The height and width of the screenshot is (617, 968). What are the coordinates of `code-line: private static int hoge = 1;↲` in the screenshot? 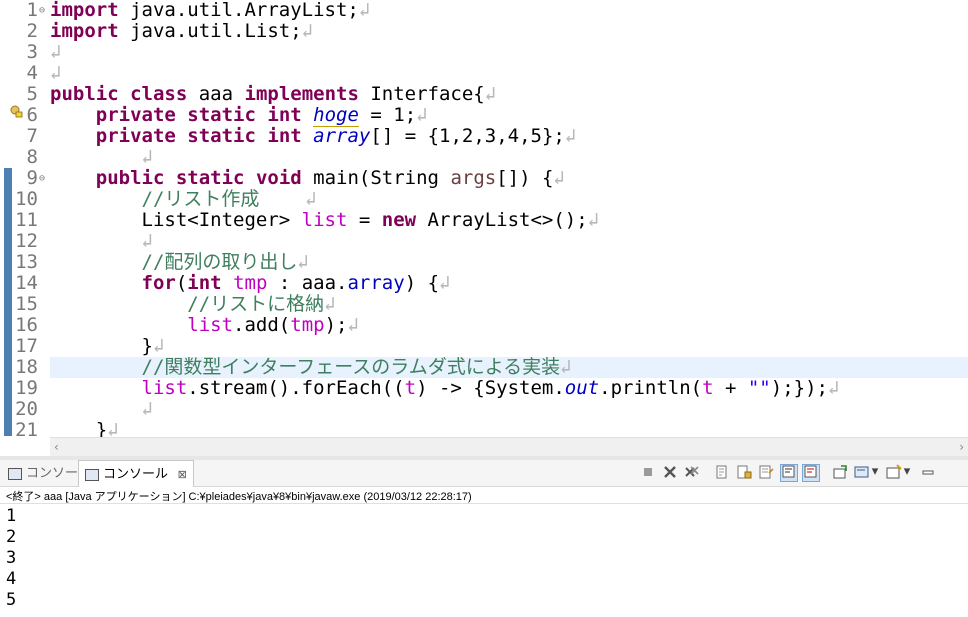 It's located at (261, 115).